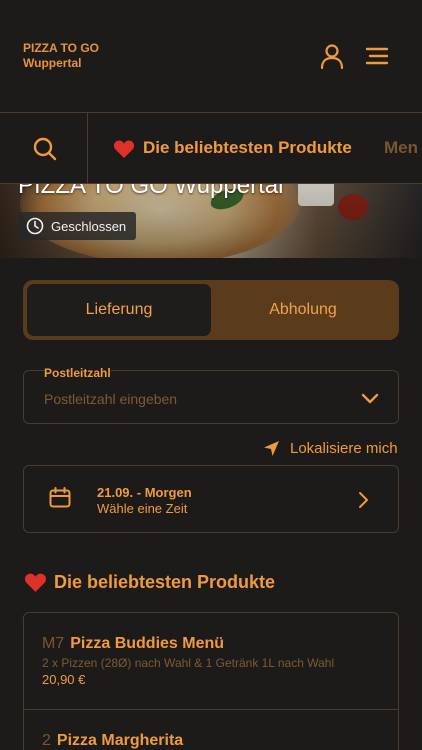  What do you see at coordinates (211, 729) in the screenshot?
I see `product-item: 2 Pizza Margherita` at bounding box center [211, 729].